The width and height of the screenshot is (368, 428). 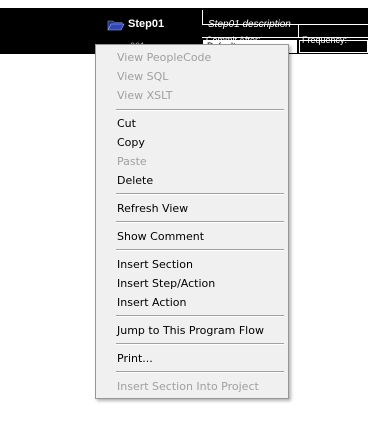 What do you see at coordinates (333, 46) in the screenshot?
I see `frequency-field` at bounding box center [333, 46].